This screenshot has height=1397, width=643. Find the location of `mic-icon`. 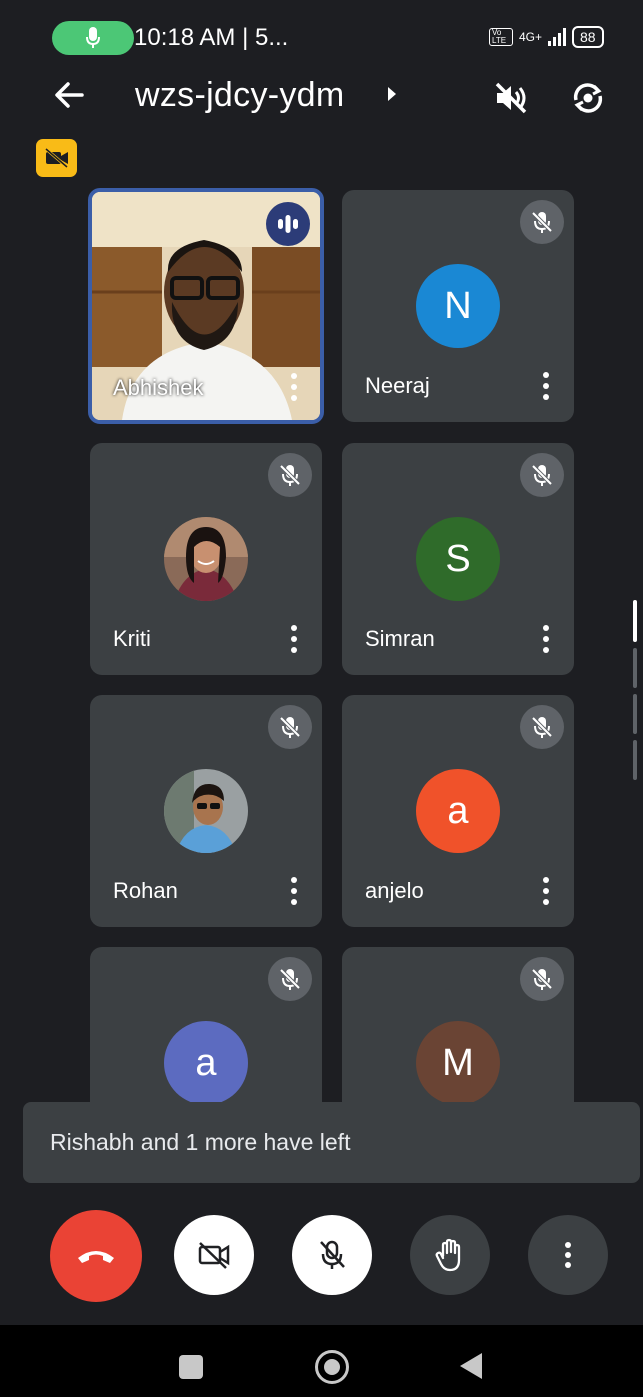

mic-icon is located at coordinates (93, 37).